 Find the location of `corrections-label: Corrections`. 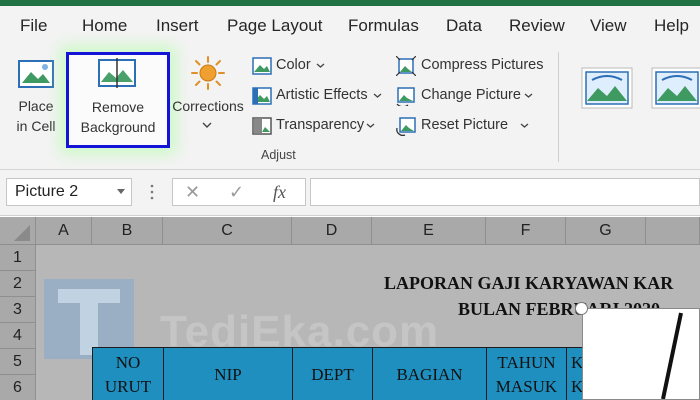

corrections-label: Corrections is located at coordinates (208, 106).